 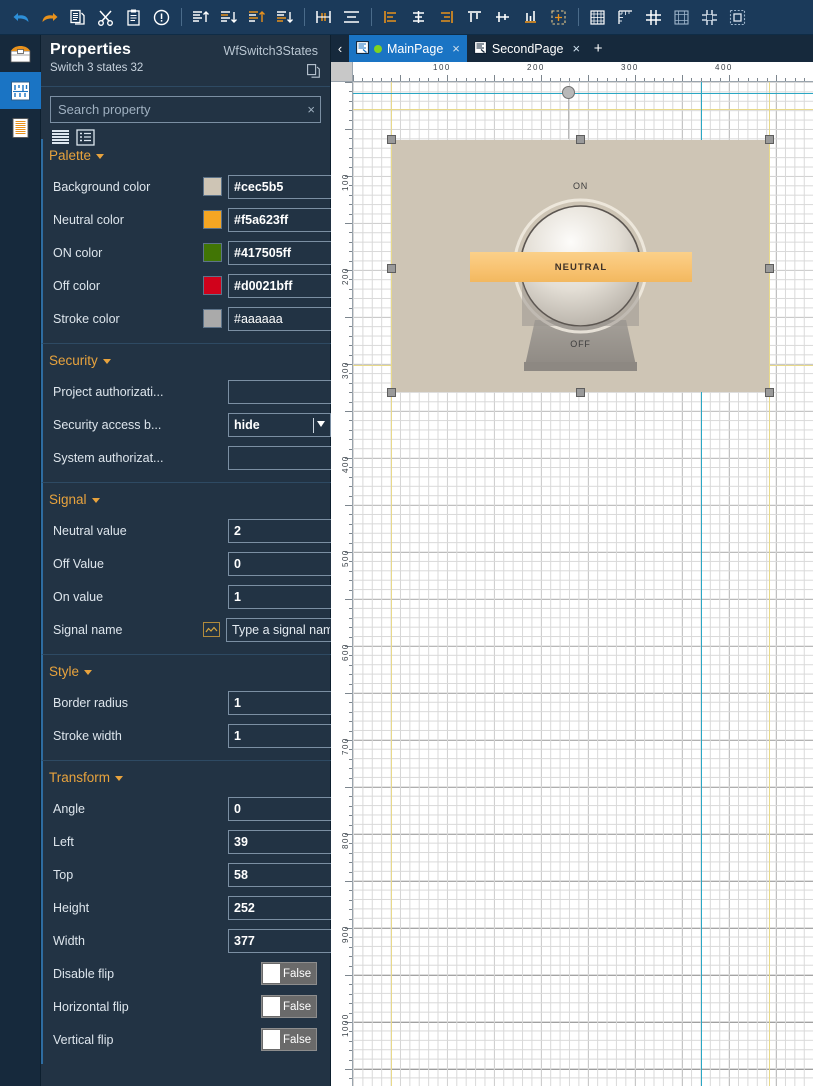 What do you see at coordinates (474, 17) in the screenshot?
I see `align-top-edges-icon` at bounding box center [474, 17].